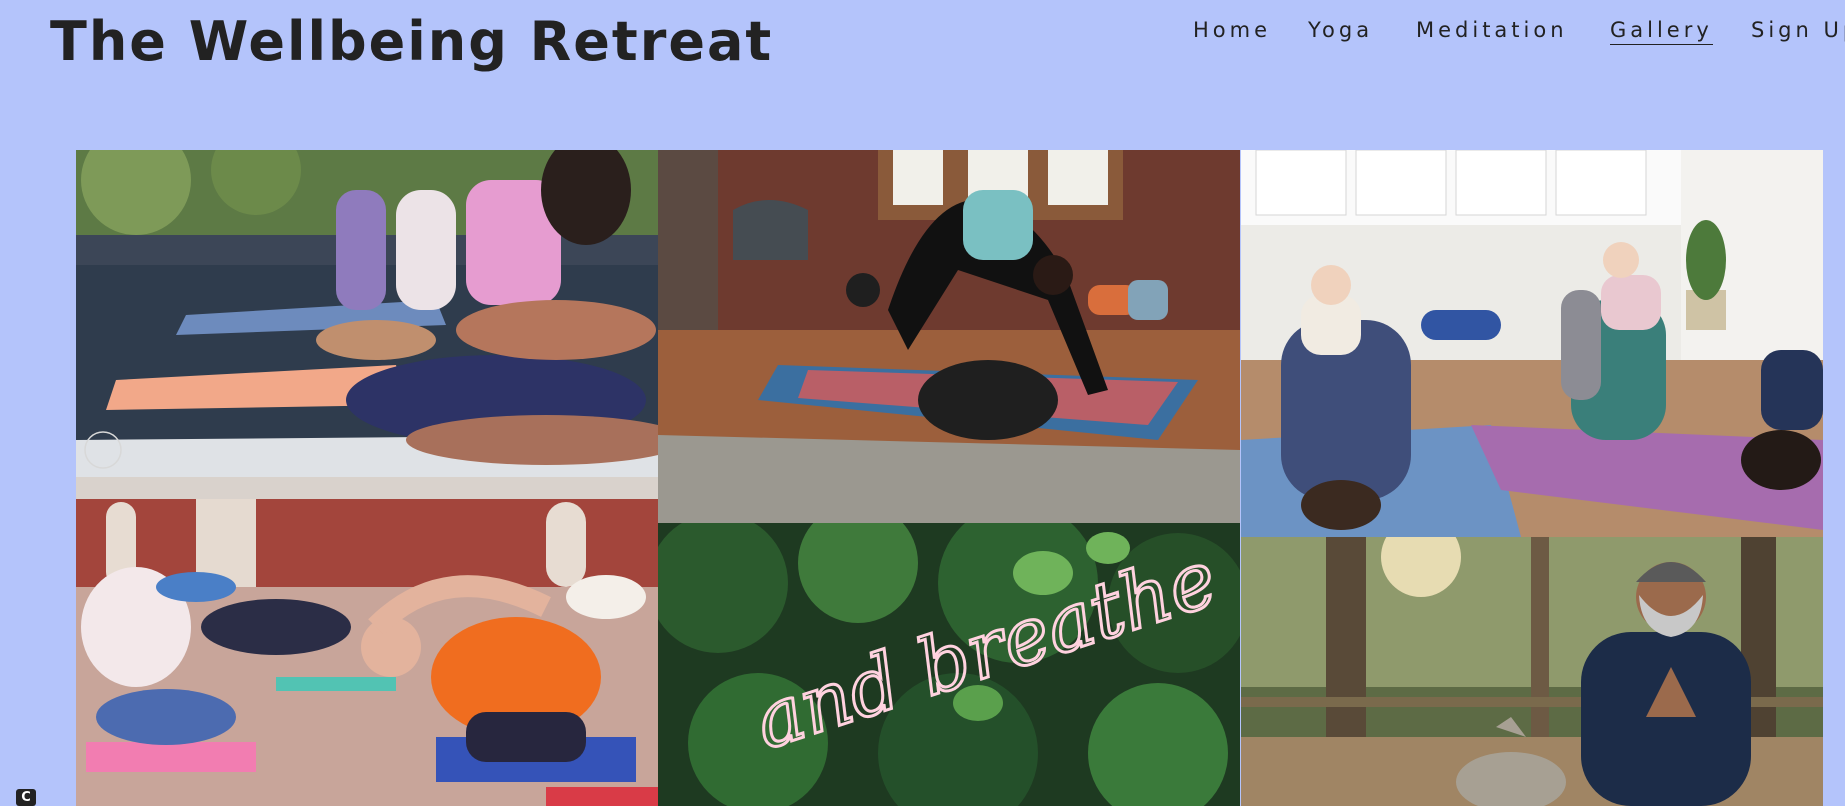 This screenshot has width=1845, height=806. I want to click on gallery-photo-yoga-with-dog, so click(949, 336).